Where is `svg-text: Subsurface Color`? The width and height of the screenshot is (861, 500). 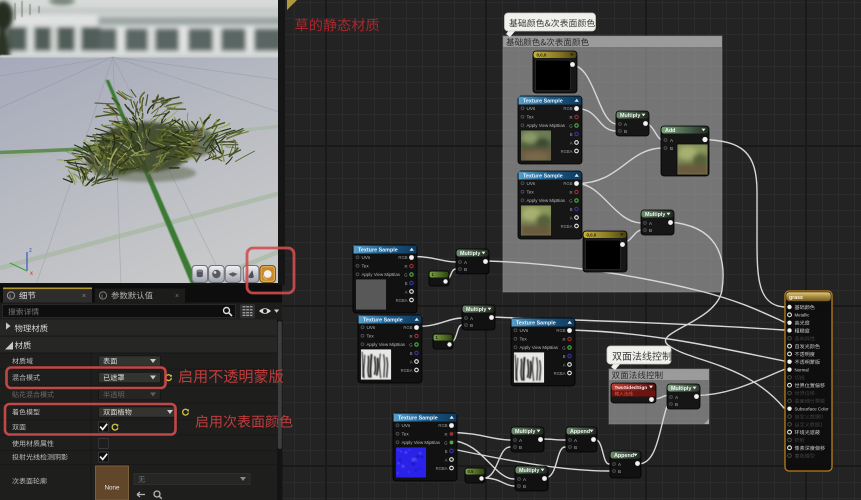
svg-text: Subsurface Color is located at coordinates (812, 409).